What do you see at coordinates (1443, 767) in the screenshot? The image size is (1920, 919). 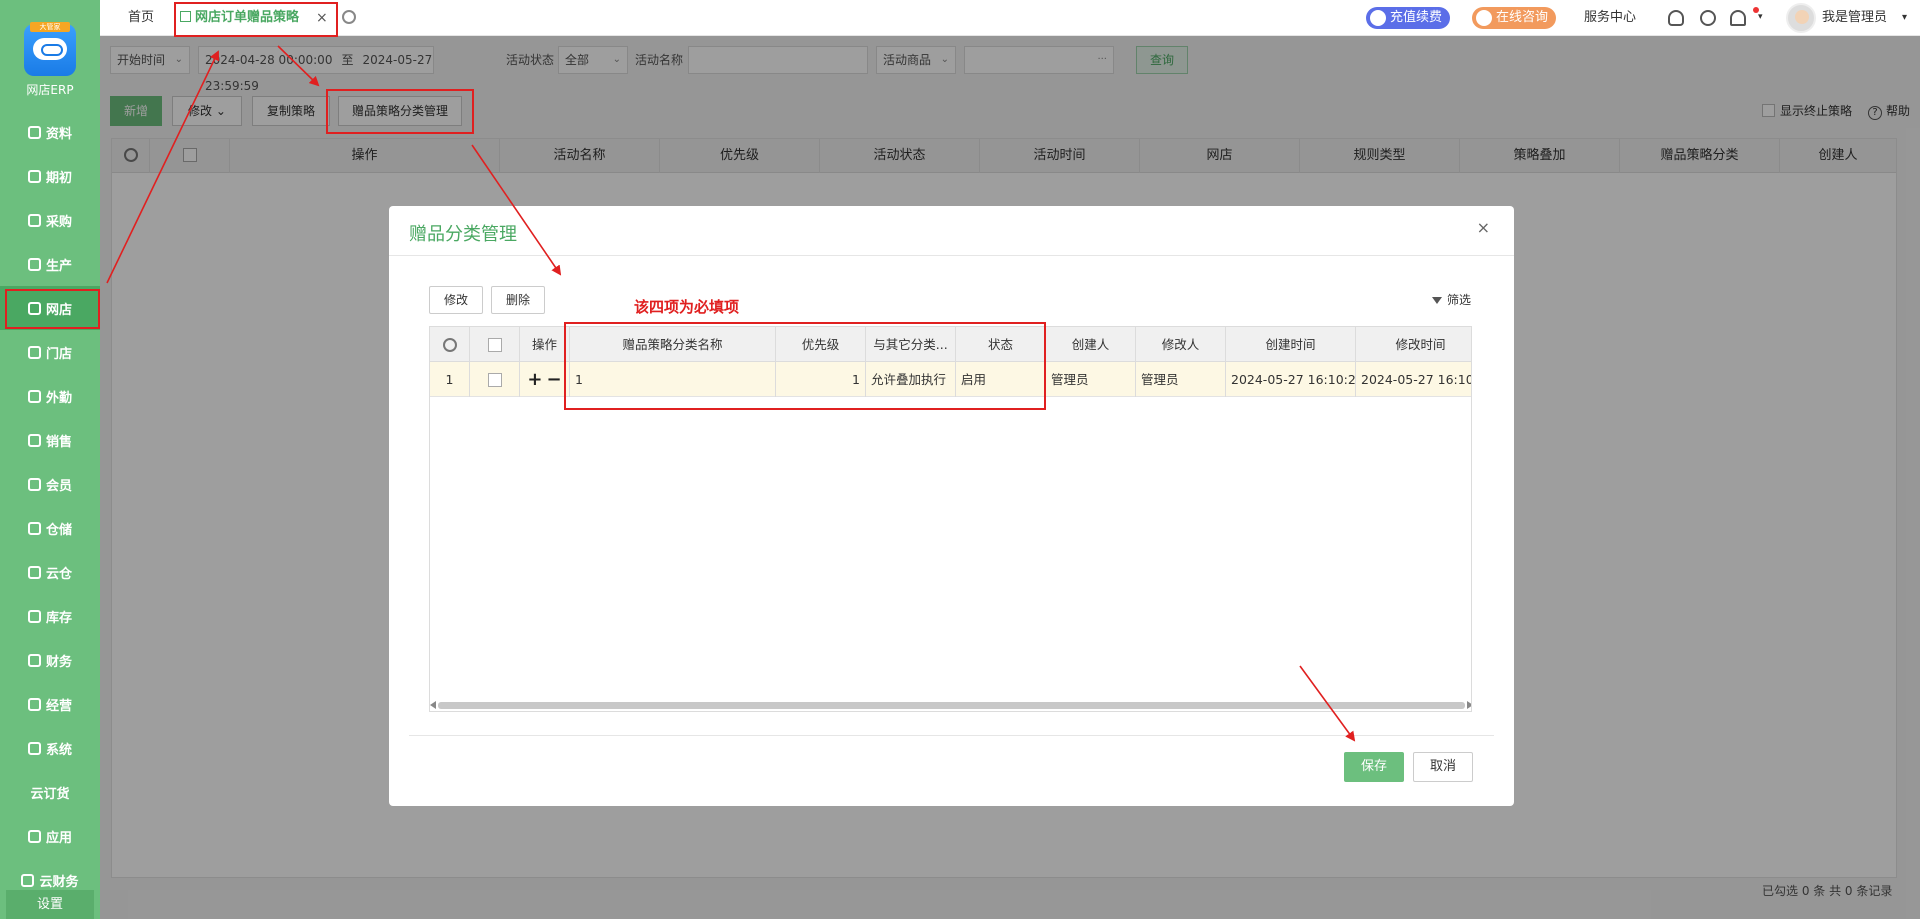 I see `cancel-button: 取消` at bounding box center [1443, 767].